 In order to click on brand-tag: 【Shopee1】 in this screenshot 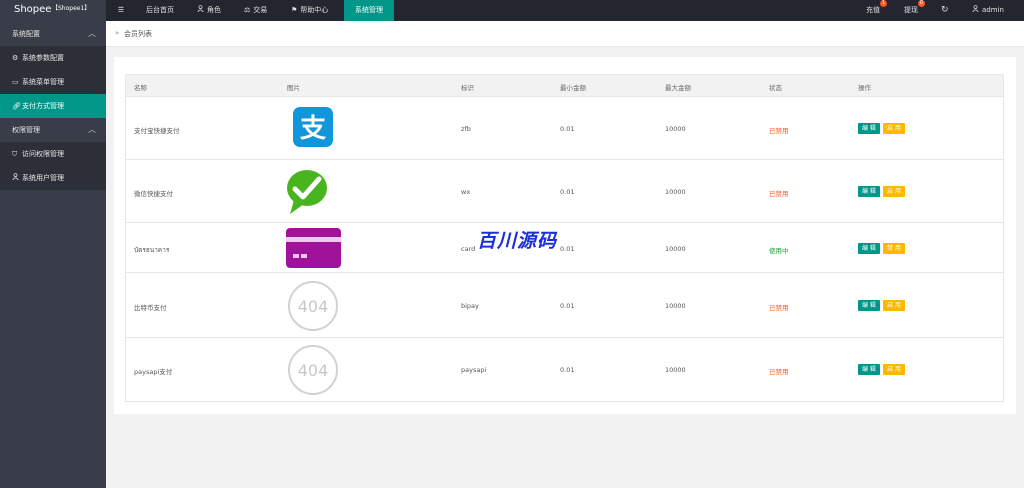, I will do `click(71, 8)`.